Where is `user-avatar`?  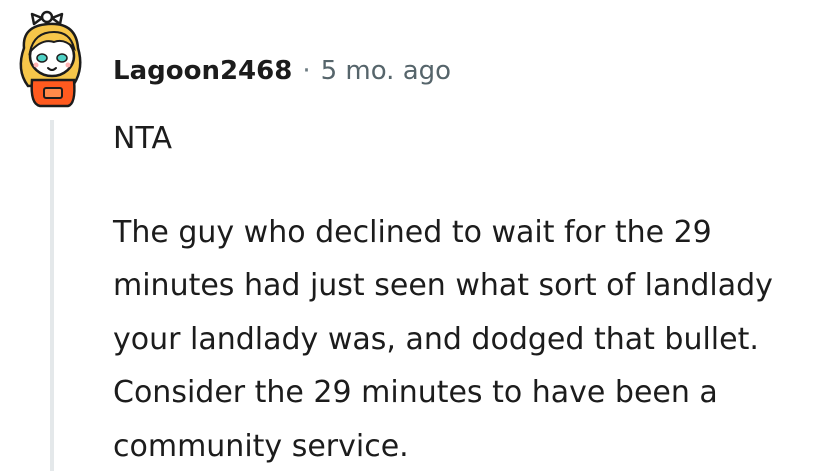 user-avatar is located at coordinates (56, 58).